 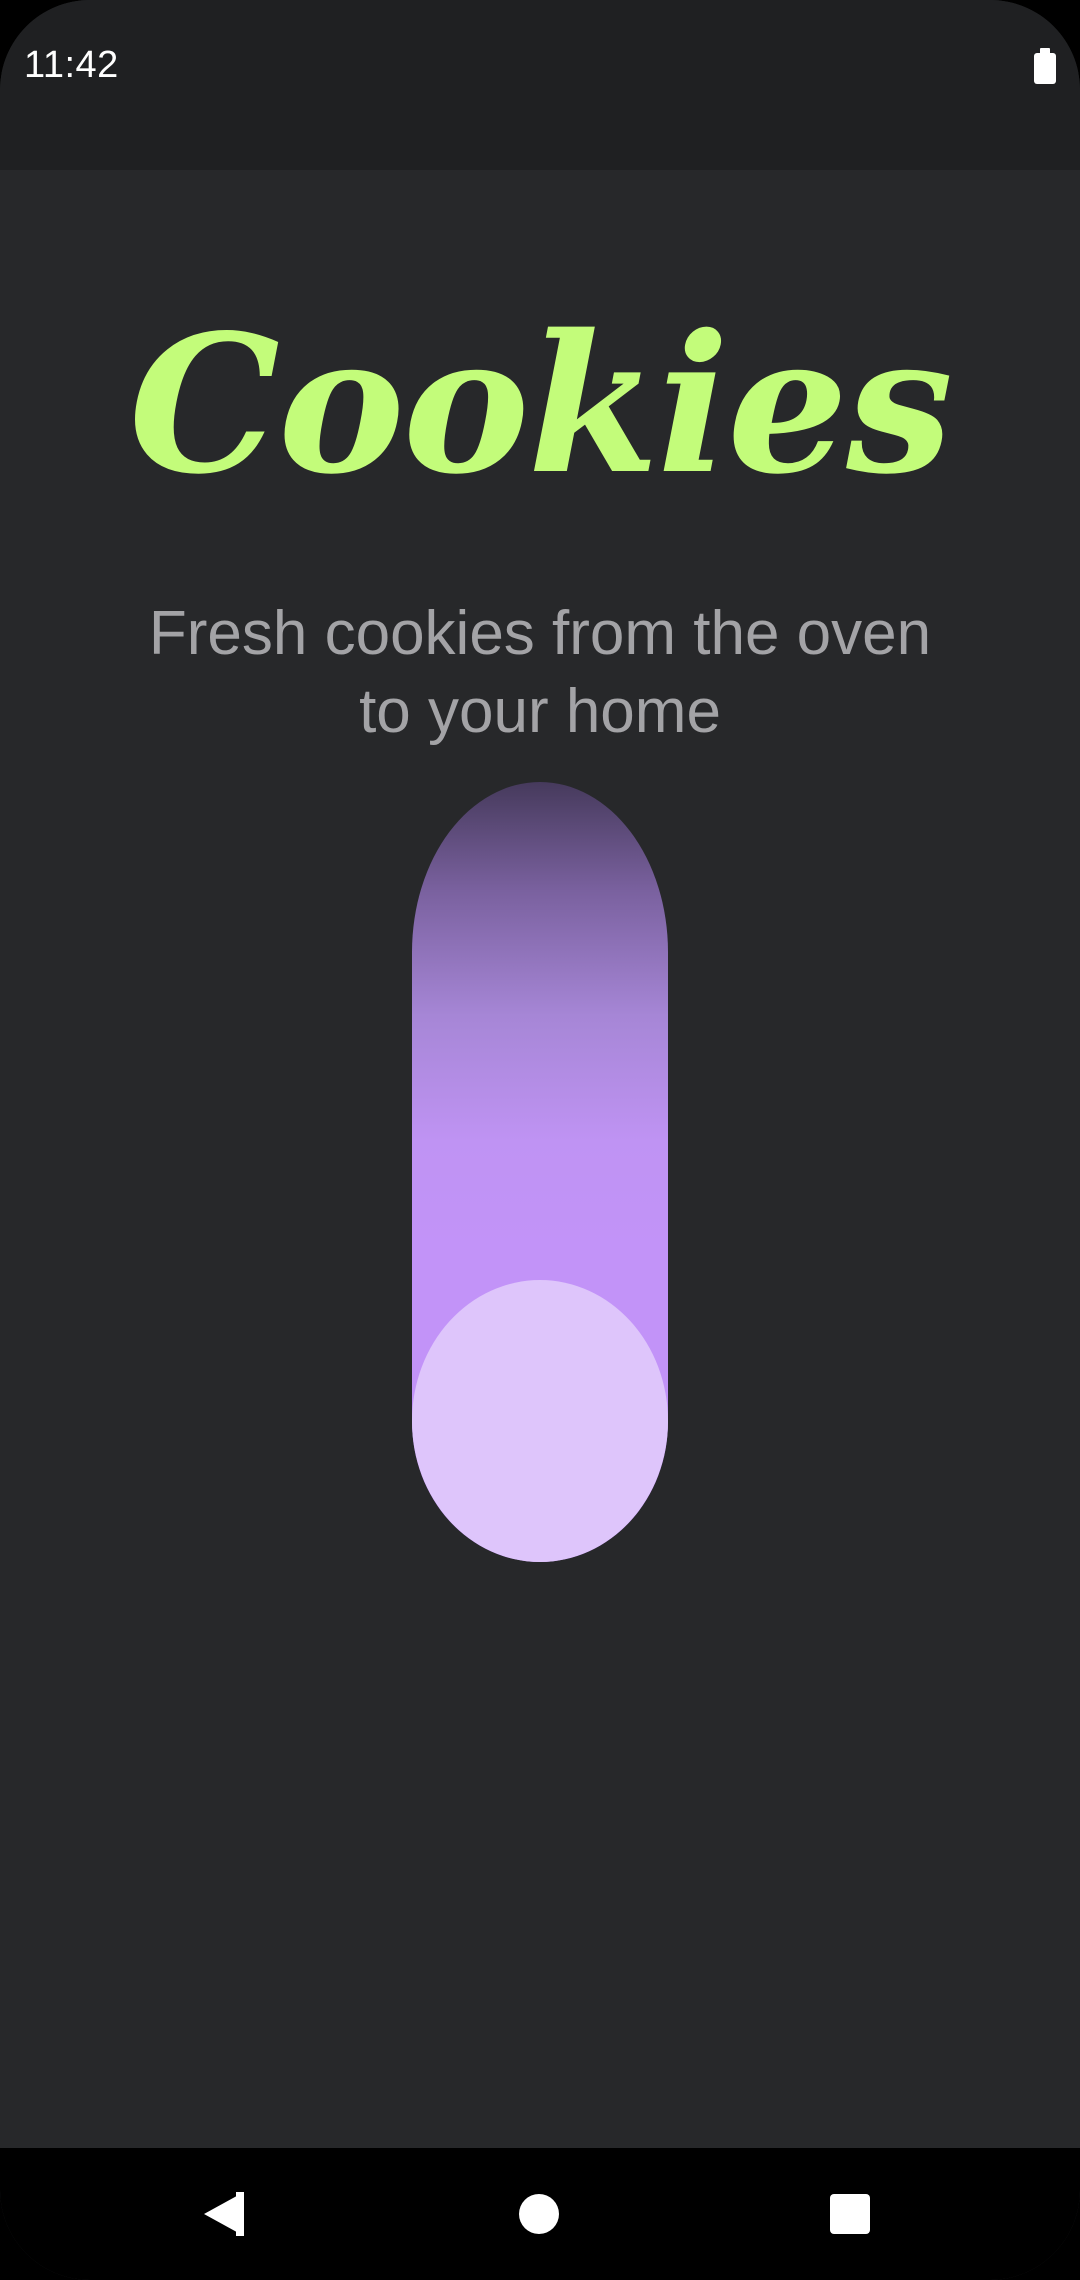 What do you see at coordinates (540, 404) in the screenshot?
I see `app-title: Cookies` at bounding box center [540, 404].